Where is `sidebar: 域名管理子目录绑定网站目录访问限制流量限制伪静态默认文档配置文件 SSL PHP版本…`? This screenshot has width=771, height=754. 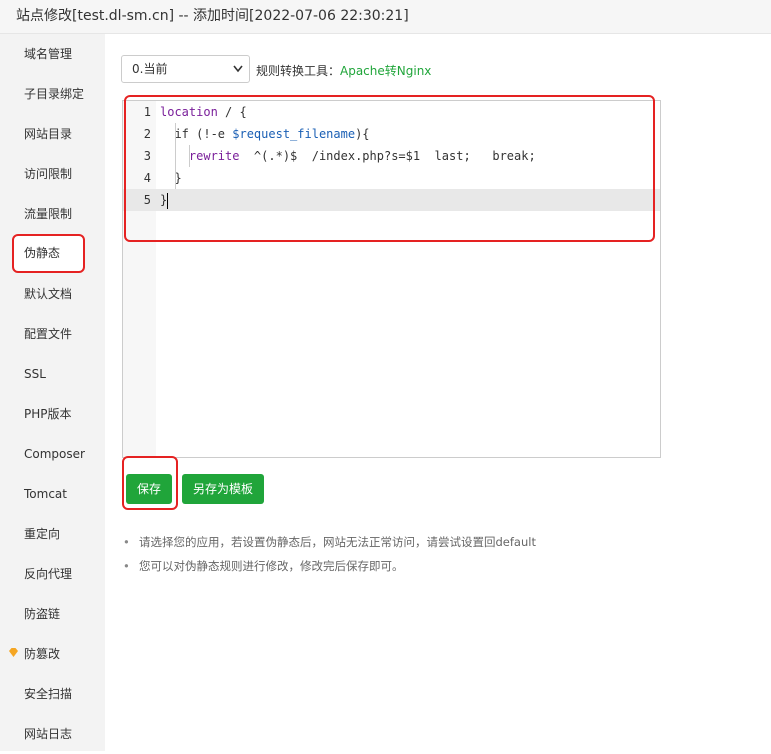 sidebar: 域名管理子目录绑定网站目录访问限制流量限制伪静态默认文档配置文件 SSL PHP版本… is located at coordinates (52, 392).